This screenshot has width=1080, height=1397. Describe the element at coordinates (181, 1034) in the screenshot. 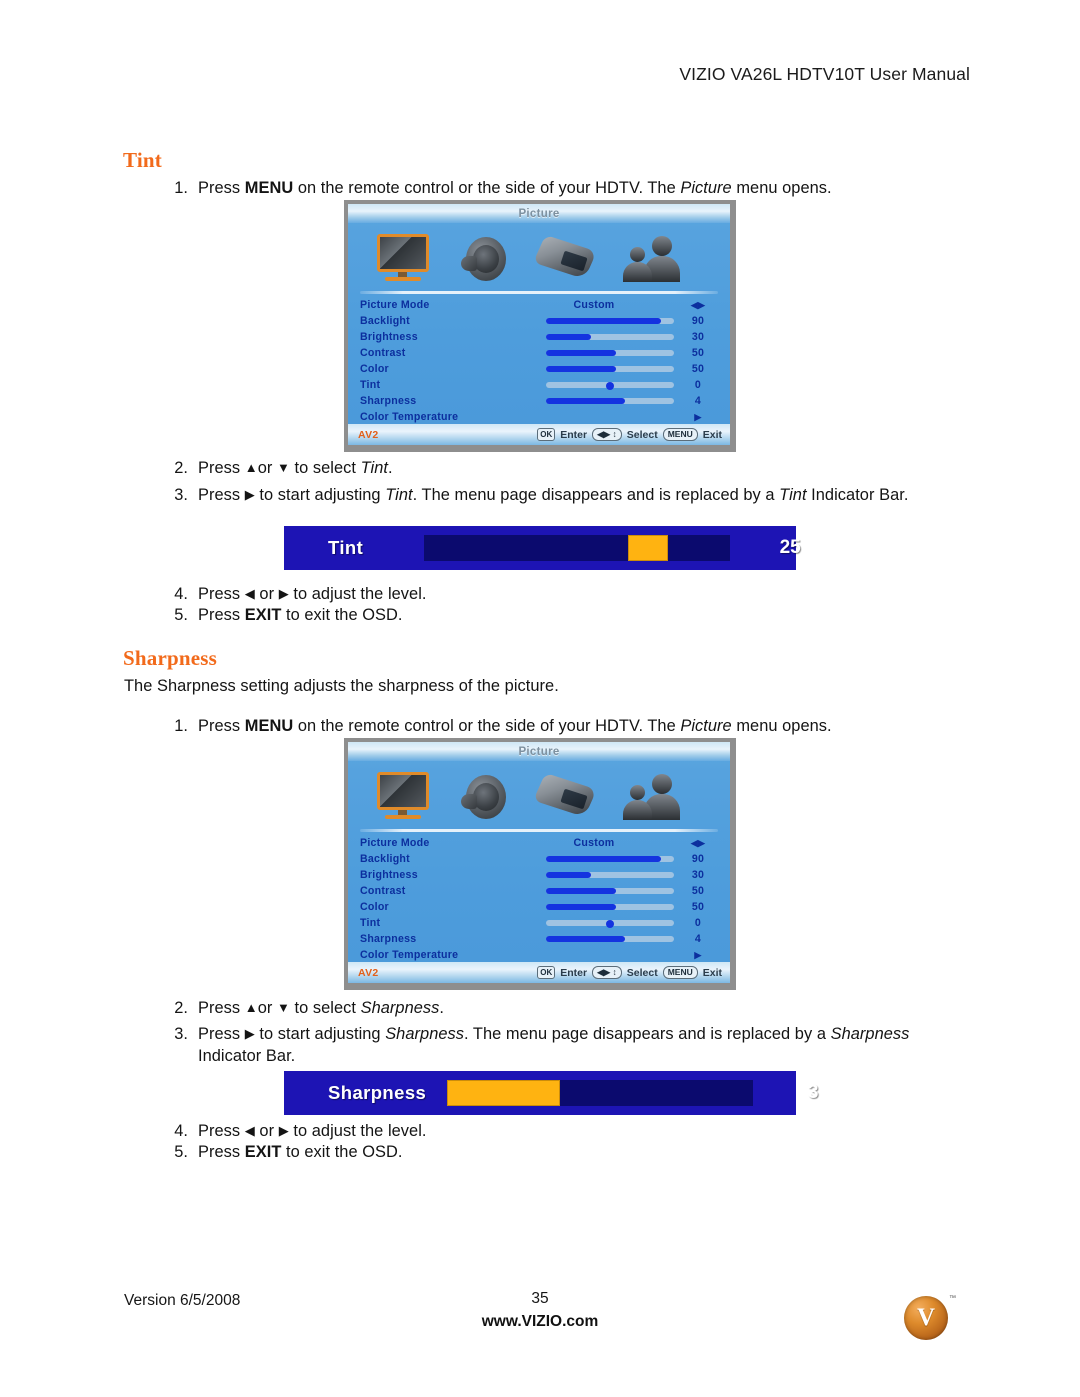

I see `step-number: 3.` at that location.